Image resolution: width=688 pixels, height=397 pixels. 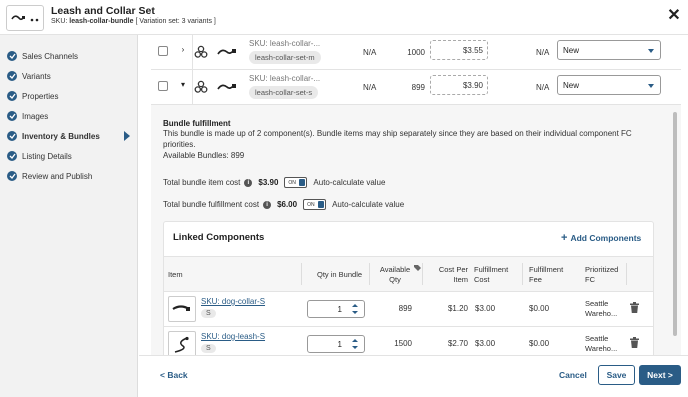 I want to click on column-header-available: Available Qty, so click(x=399, y=275).